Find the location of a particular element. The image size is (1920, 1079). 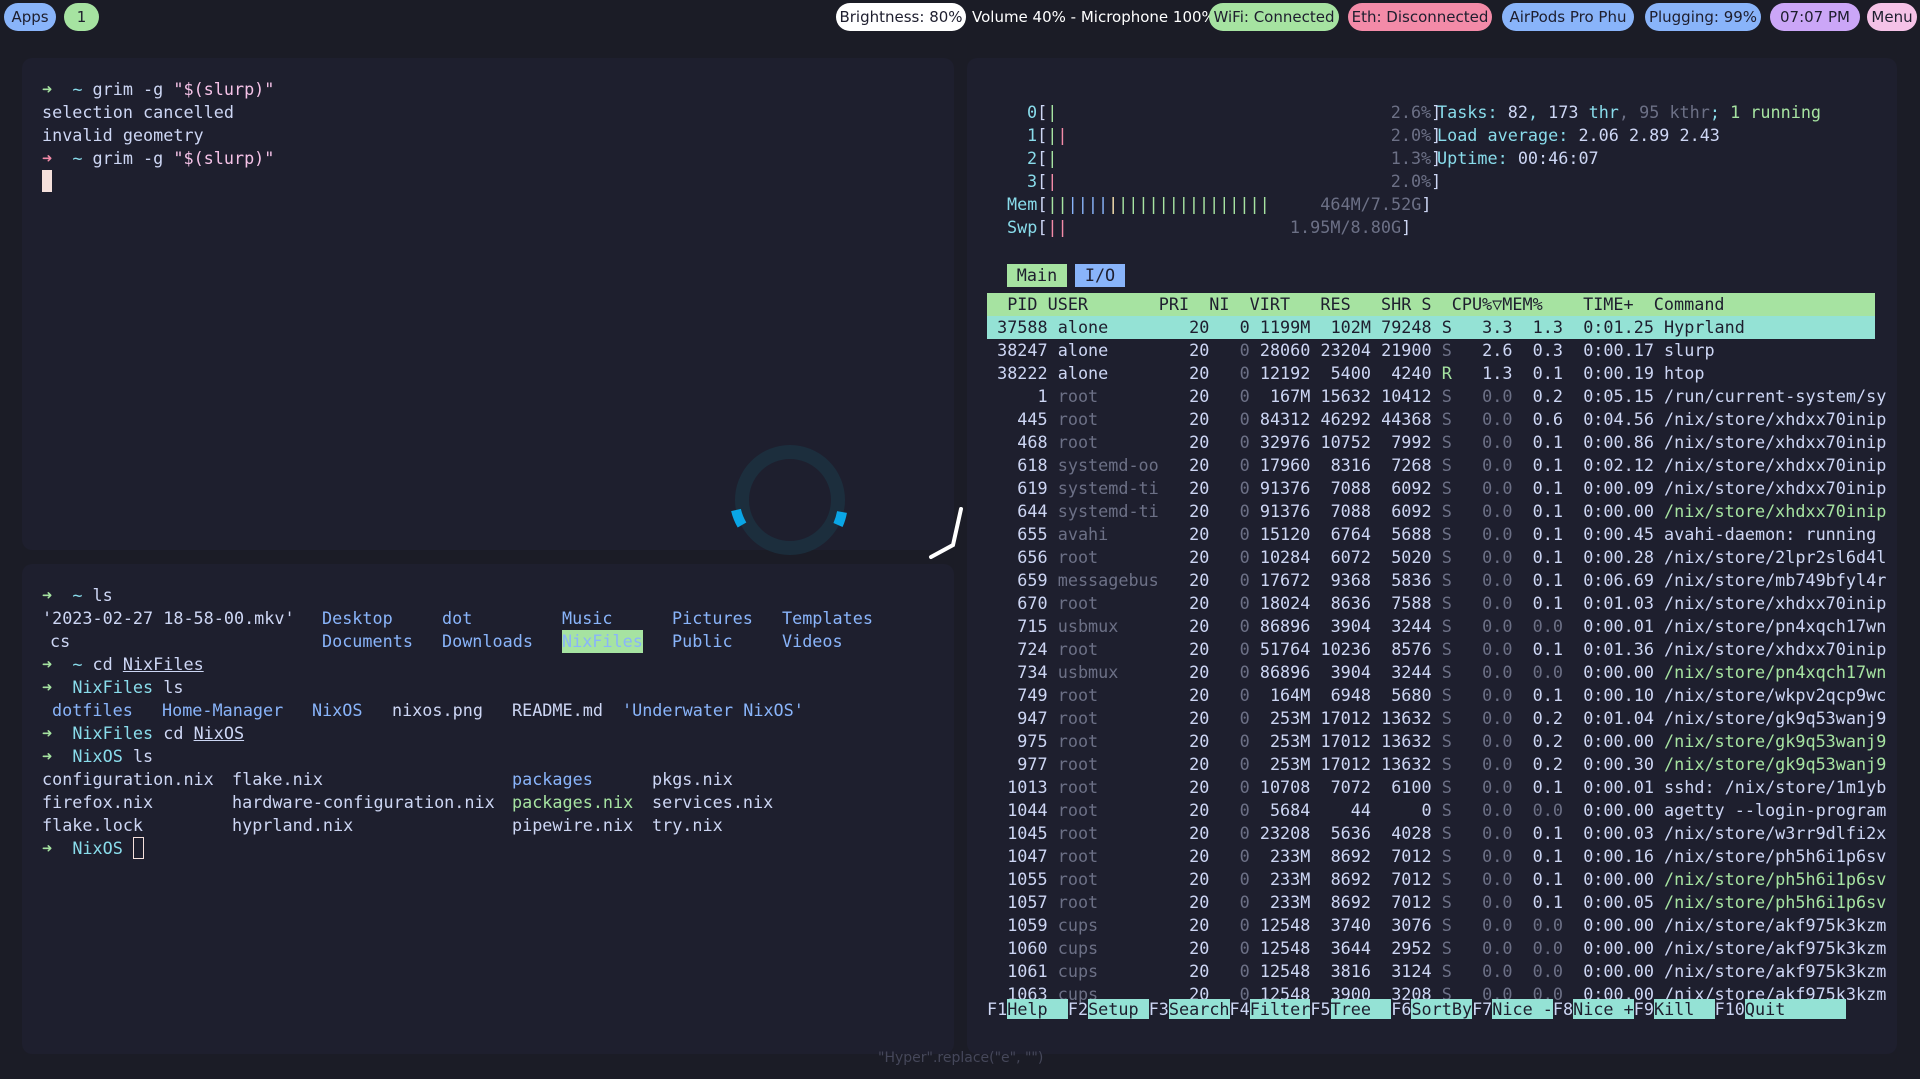

tab-main: Main is located at coordinates (1037, 275).